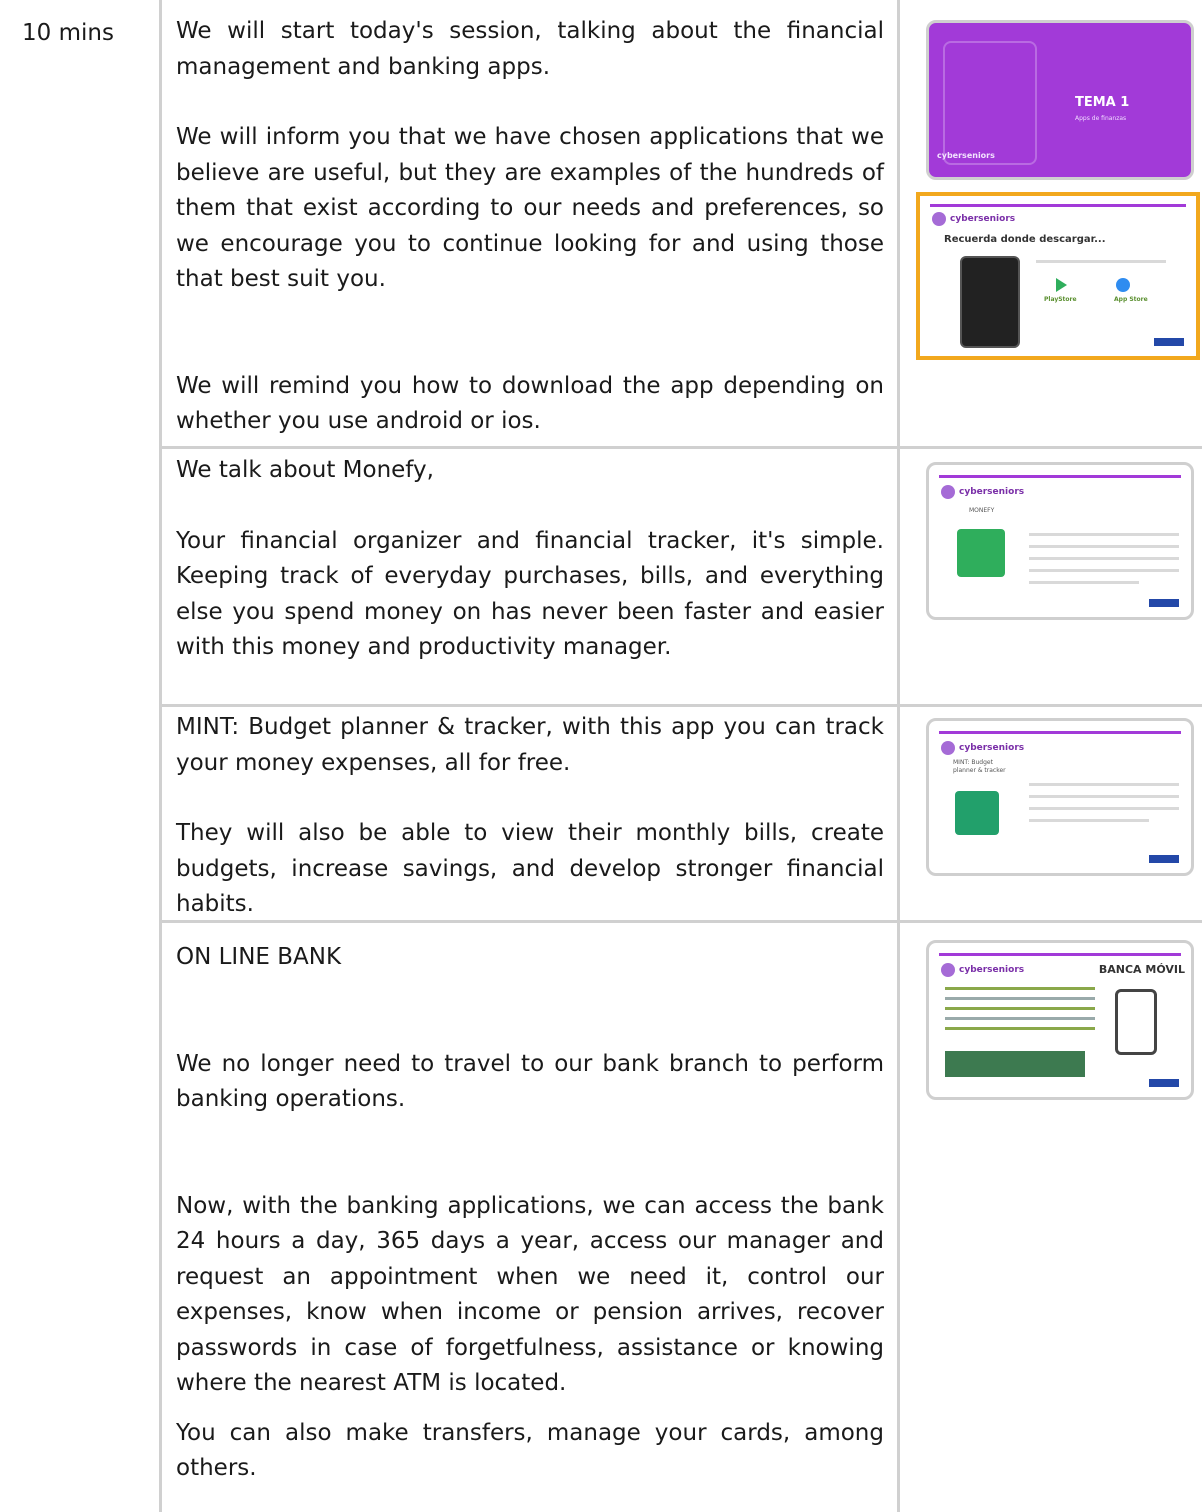  Describe the element at coordinates (305, 470) in the screenshot. I see `paragraph: We talk about Monefy,` at that location.